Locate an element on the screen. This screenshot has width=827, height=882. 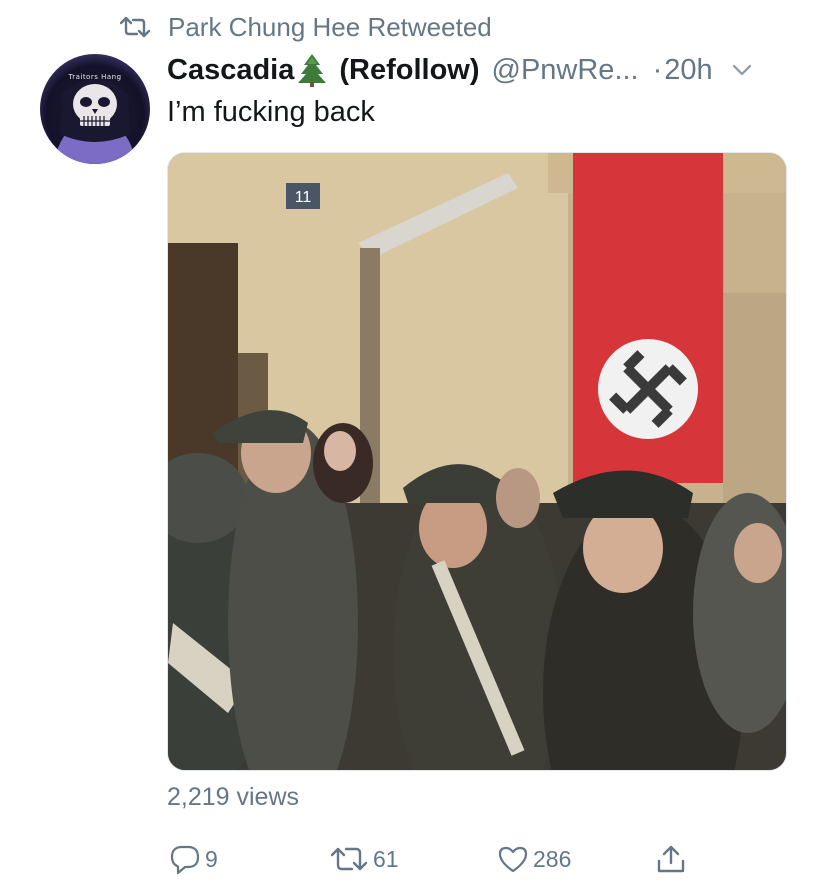
retweet-button: 61 is located at coordinates (364, 859).